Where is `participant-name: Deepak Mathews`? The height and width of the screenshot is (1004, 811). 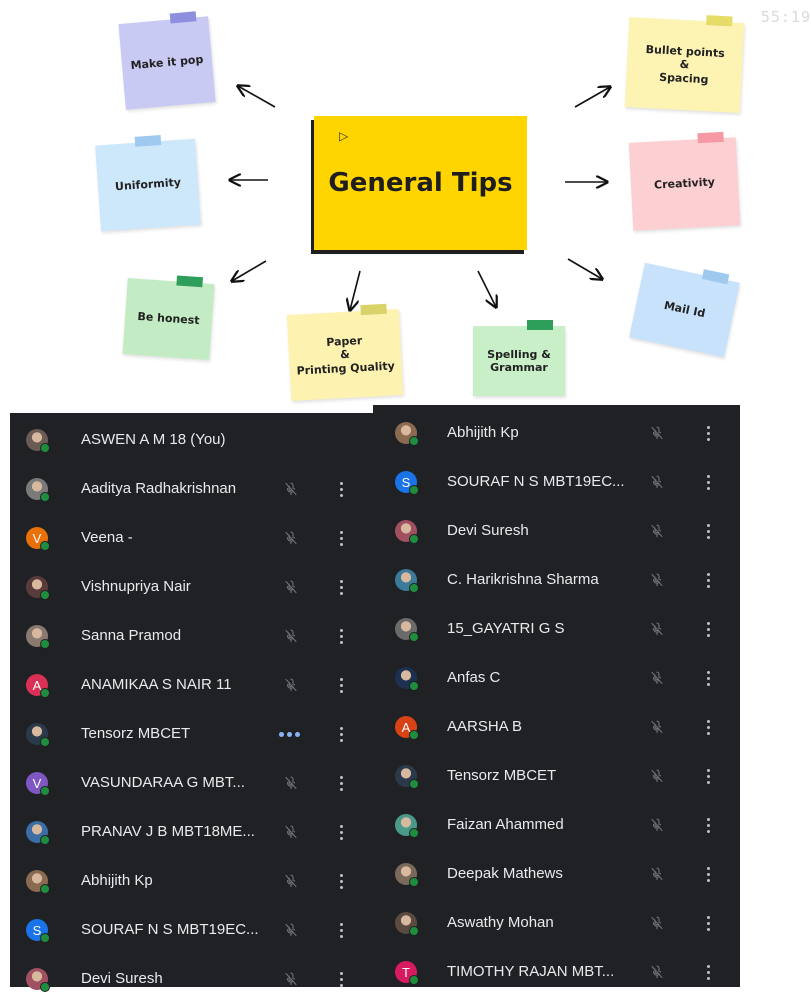 participant-name: Deepak Mathews is located at coordinates (505, 873).